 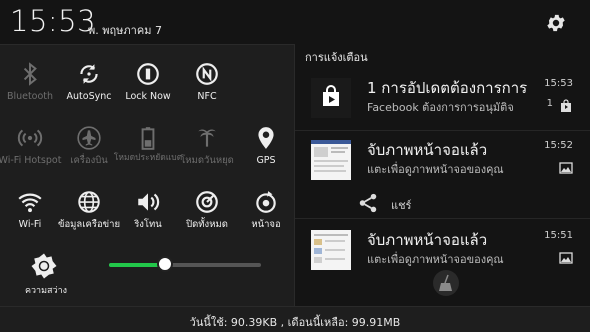 I want to click on tile-screen-rotate: หน้าจอ, so click(x=266, y=211).